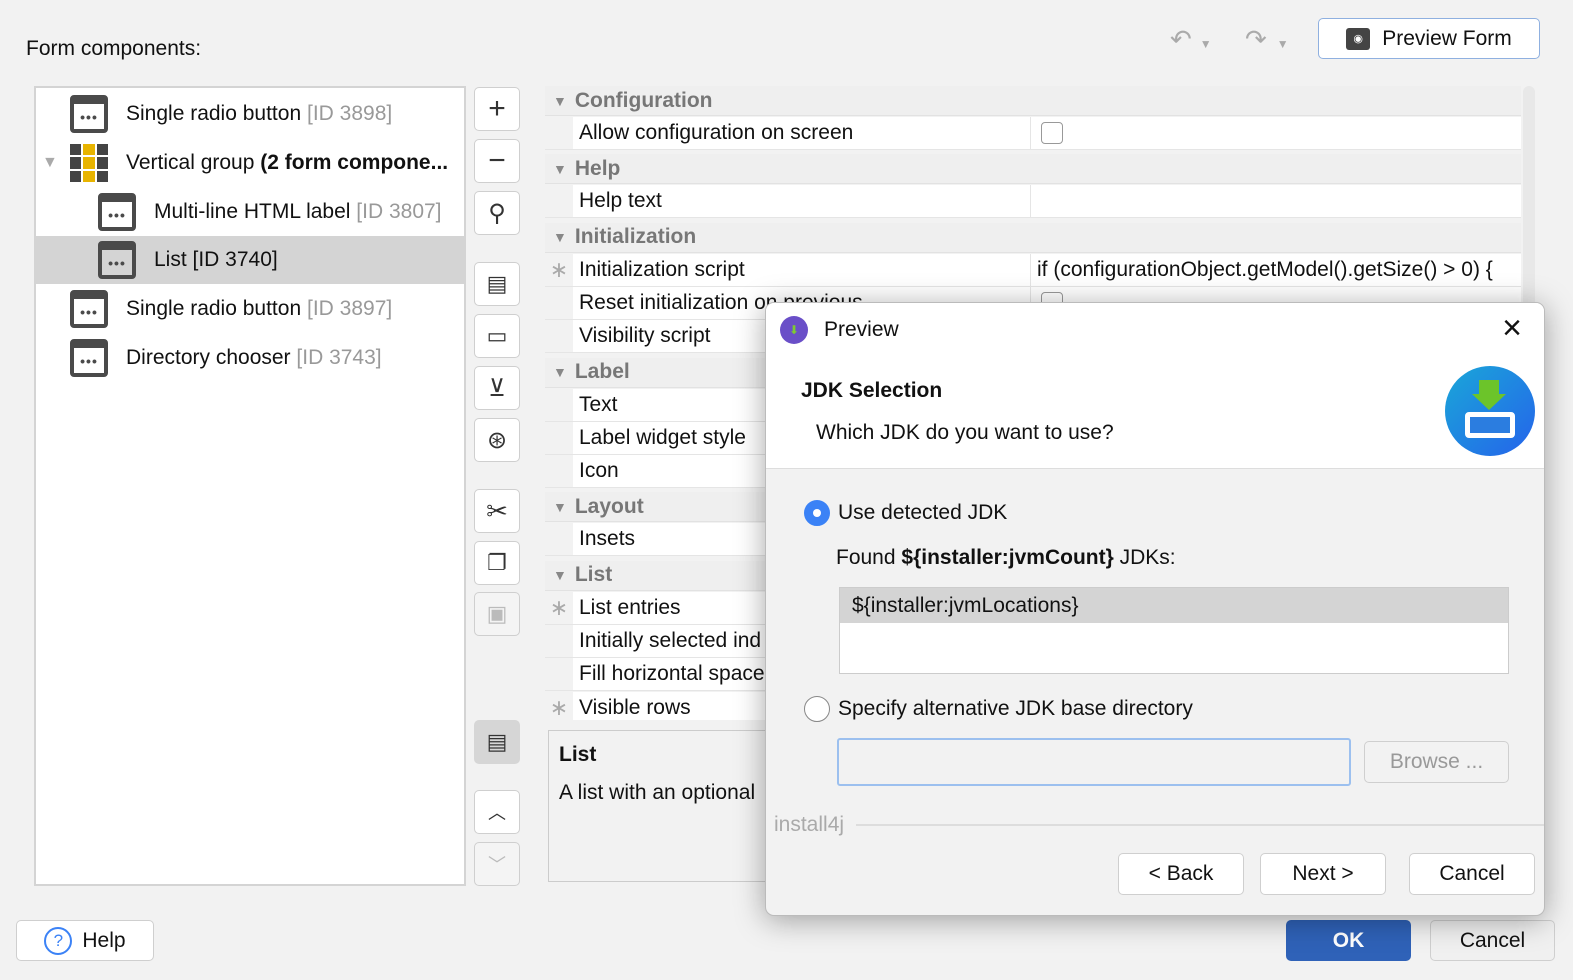 Image resolution: width=1573 pixels, height=980 pixels. Describe the element at coordinates (1191, 39) in the screenshot. I see `undo-button: ↶ ▼` at that location.